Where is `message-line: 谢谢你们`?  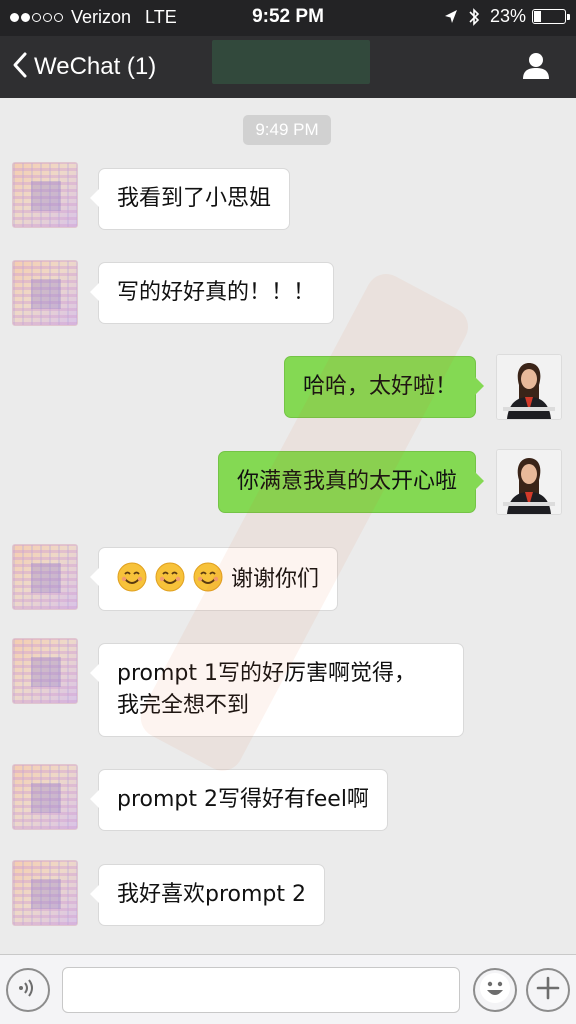
message-line: 谢谢你们 is located at coordinates (218, 579).